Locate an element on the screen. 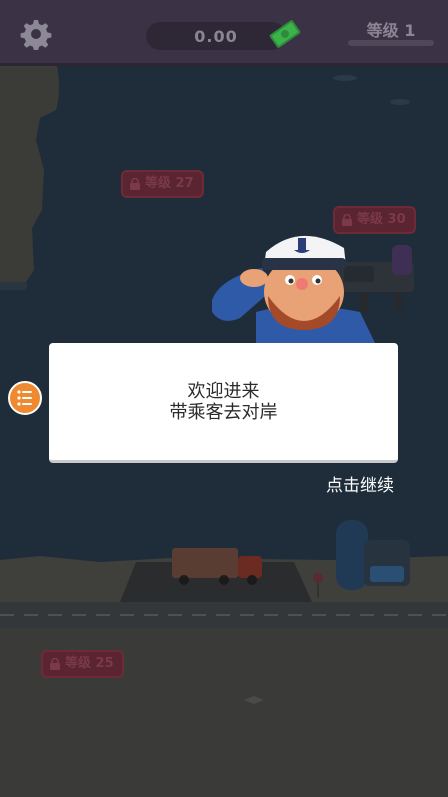 This screenshot has width=448, height=797. locked-area-label: 等级 25 is located at coordinates (89, 663).